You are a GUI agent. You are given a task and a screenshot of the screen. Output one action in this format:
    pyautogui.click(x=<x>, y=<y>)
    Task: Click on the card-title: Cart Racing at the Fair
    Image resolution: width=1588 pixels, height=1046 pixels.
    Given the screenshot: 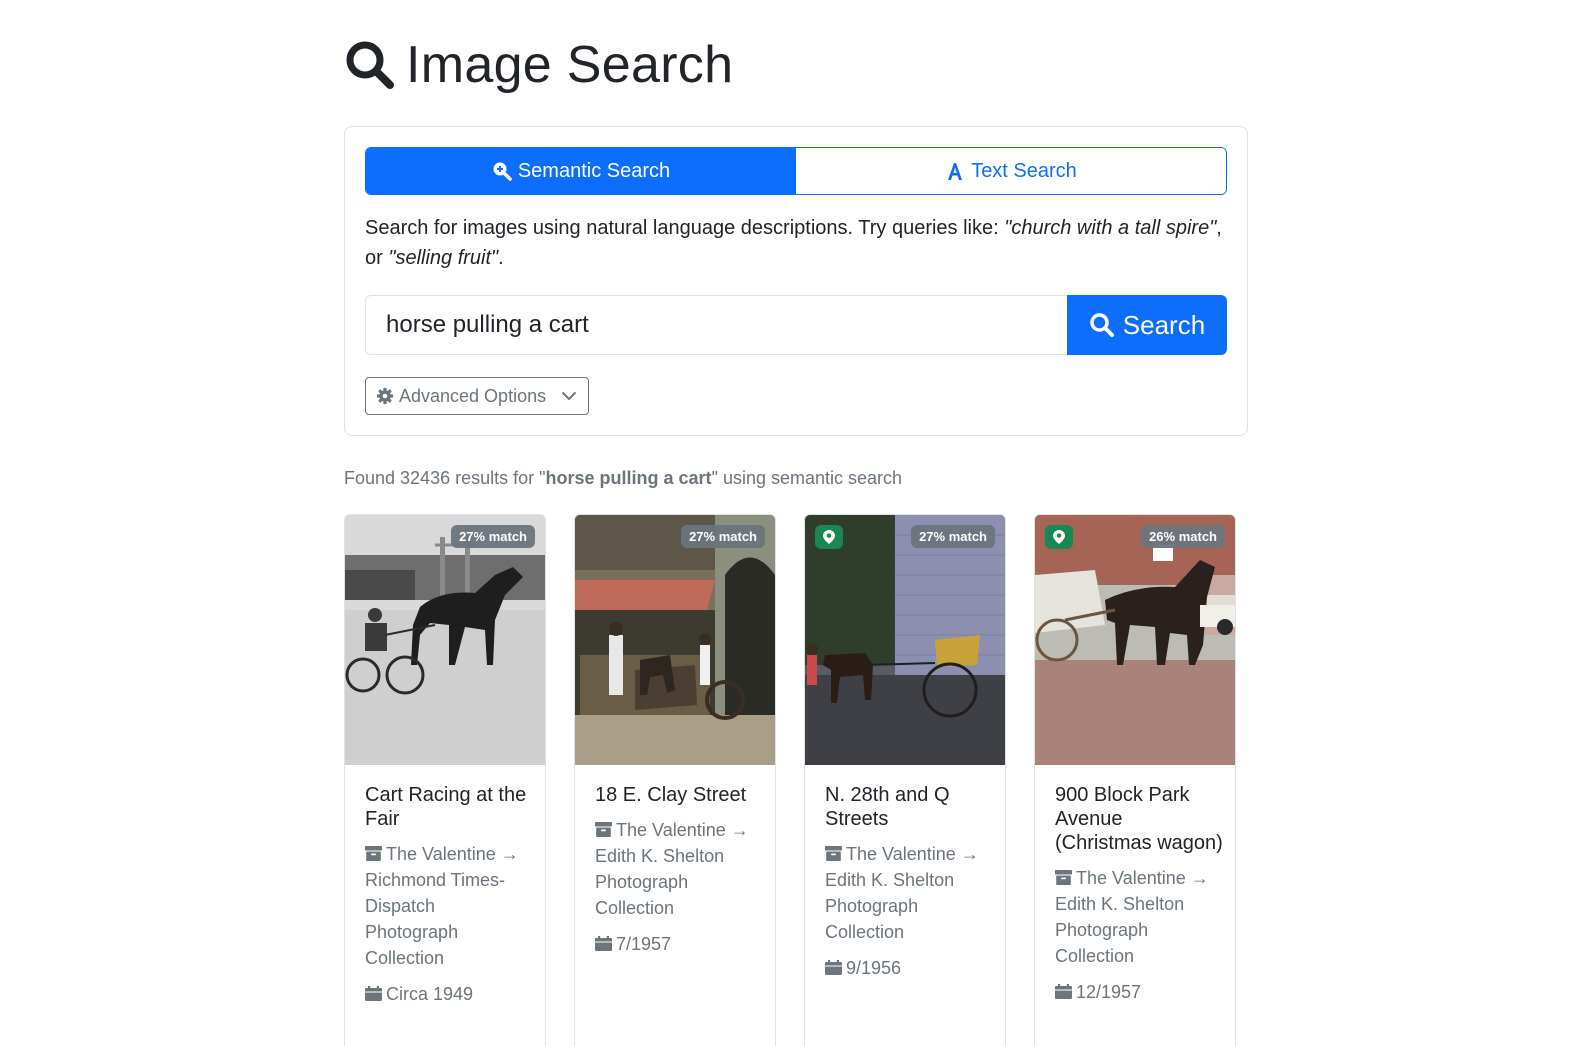 What is the action you would take?
    pyautogui.click(x=449, y=807)
    